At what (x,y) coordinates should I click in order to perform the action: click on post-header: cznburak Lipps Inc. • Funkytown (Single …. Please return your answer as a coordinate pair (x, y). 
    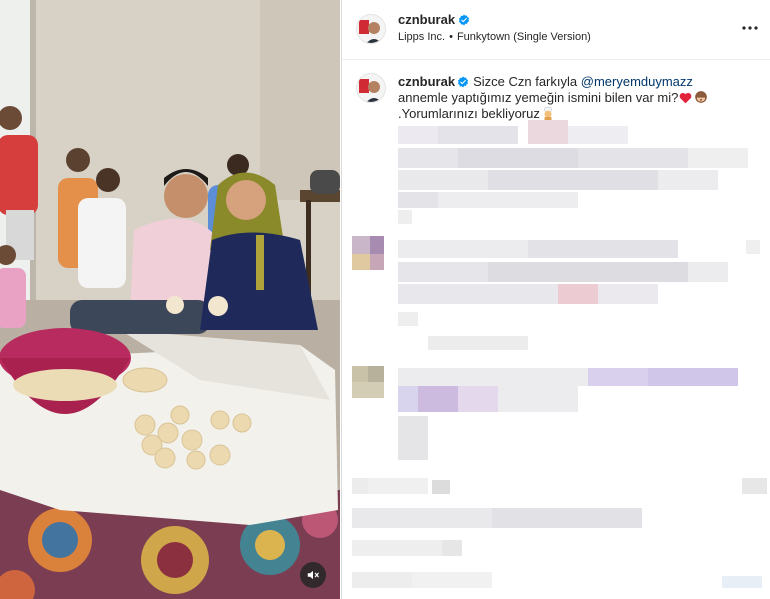
    Looking at the image, I should click on (556, 30).